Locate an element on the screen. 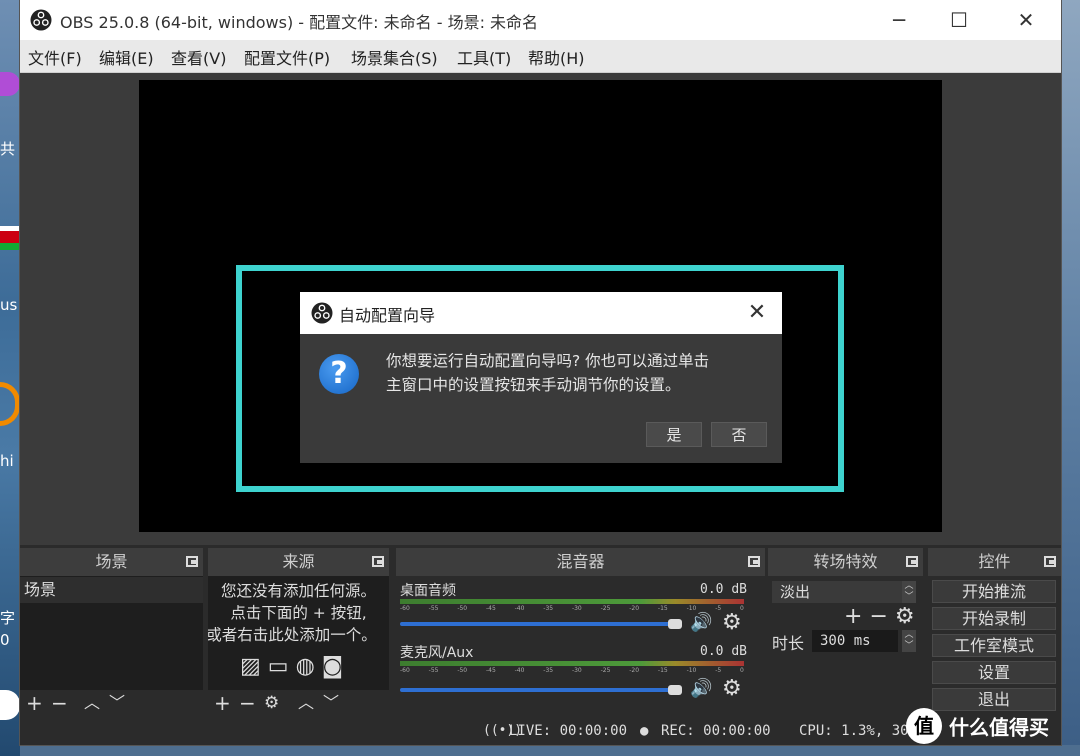 This screenshot has width=1080, height=756. meter-tick: -25 is located at coordinates (605, 670).